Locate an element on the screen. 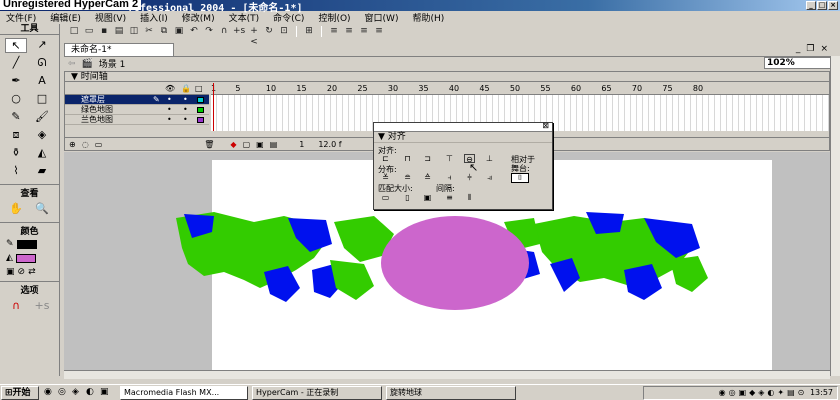 Image resolution: width=840 pixels, height=400 pixels. document-tab: 未命名-1* is located at coordinates (119, 49).